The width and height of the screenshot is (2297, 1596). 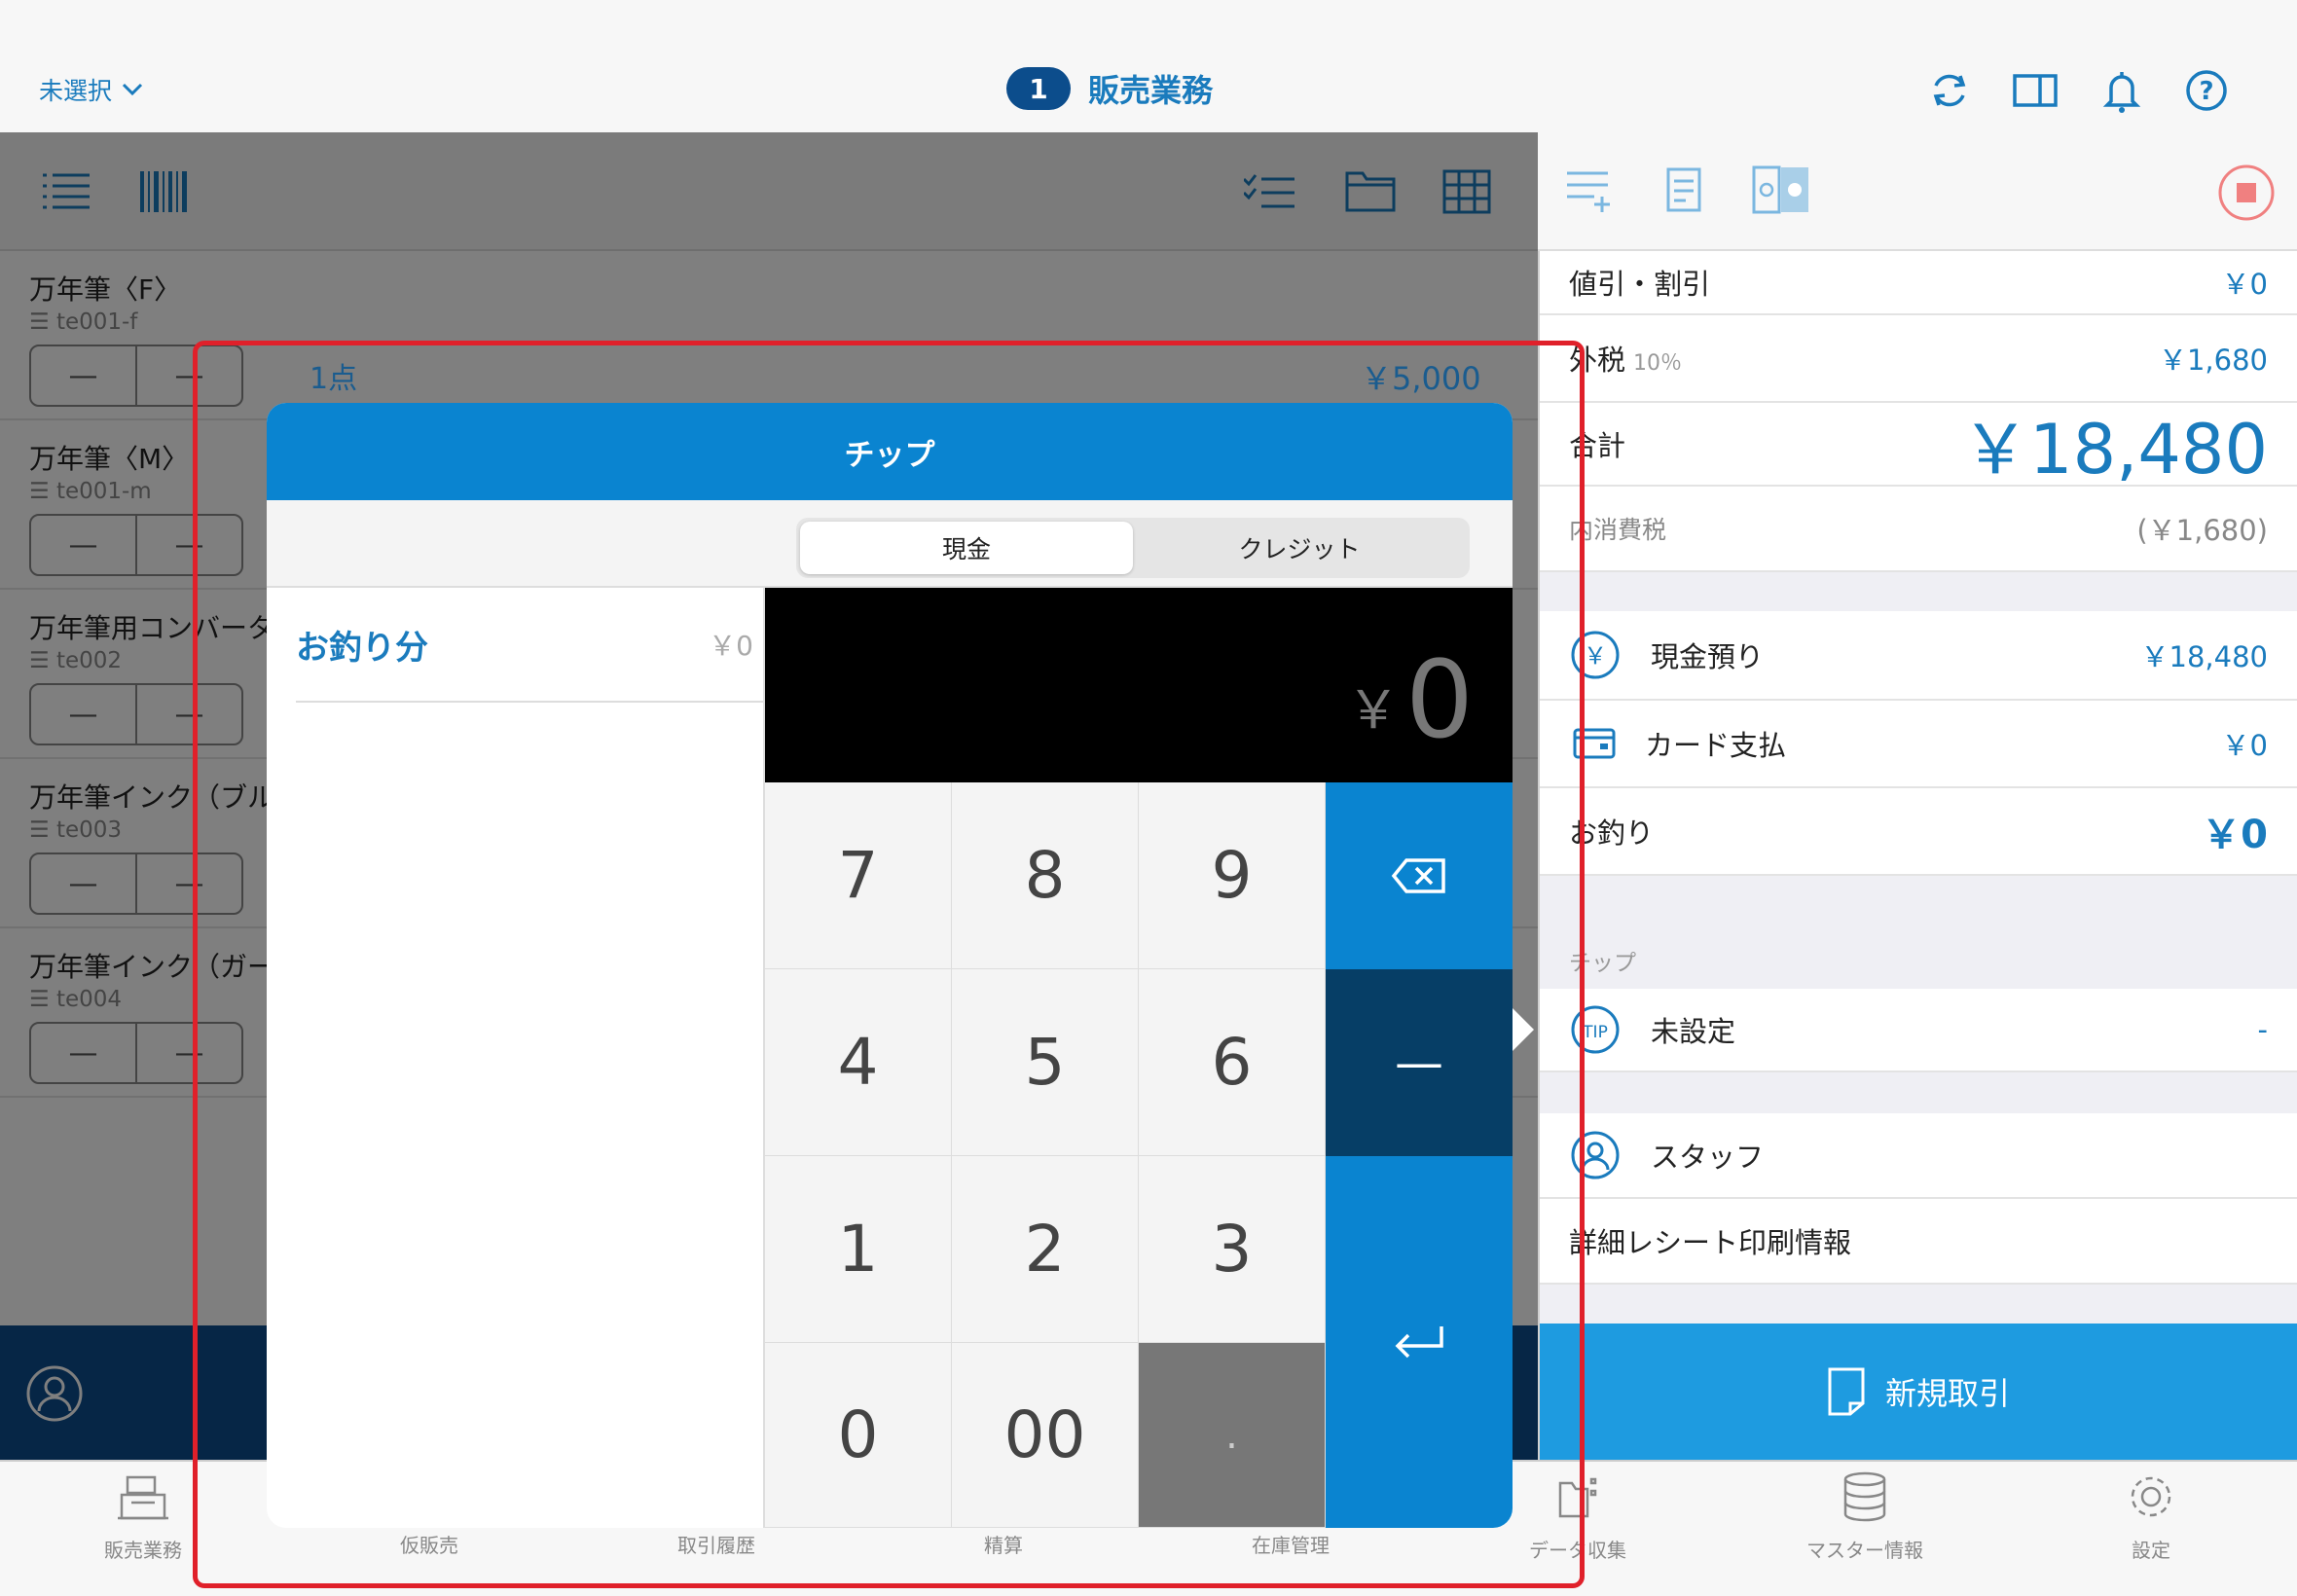 What do you see at coordinates (362, 648) in the screenshot?
I see `change-tip-label: お釣り分` at bounding box center [362, 648].